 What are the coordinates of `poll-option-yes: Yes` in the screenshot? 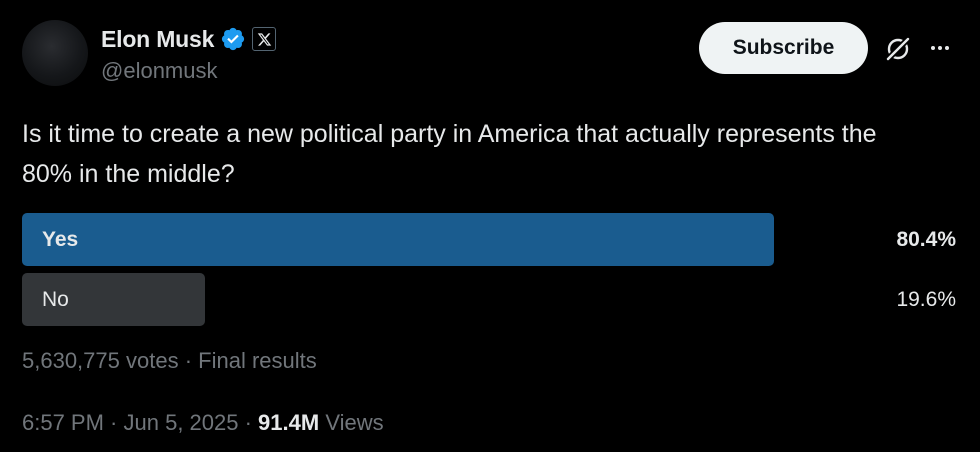 It's located at (398, 239).